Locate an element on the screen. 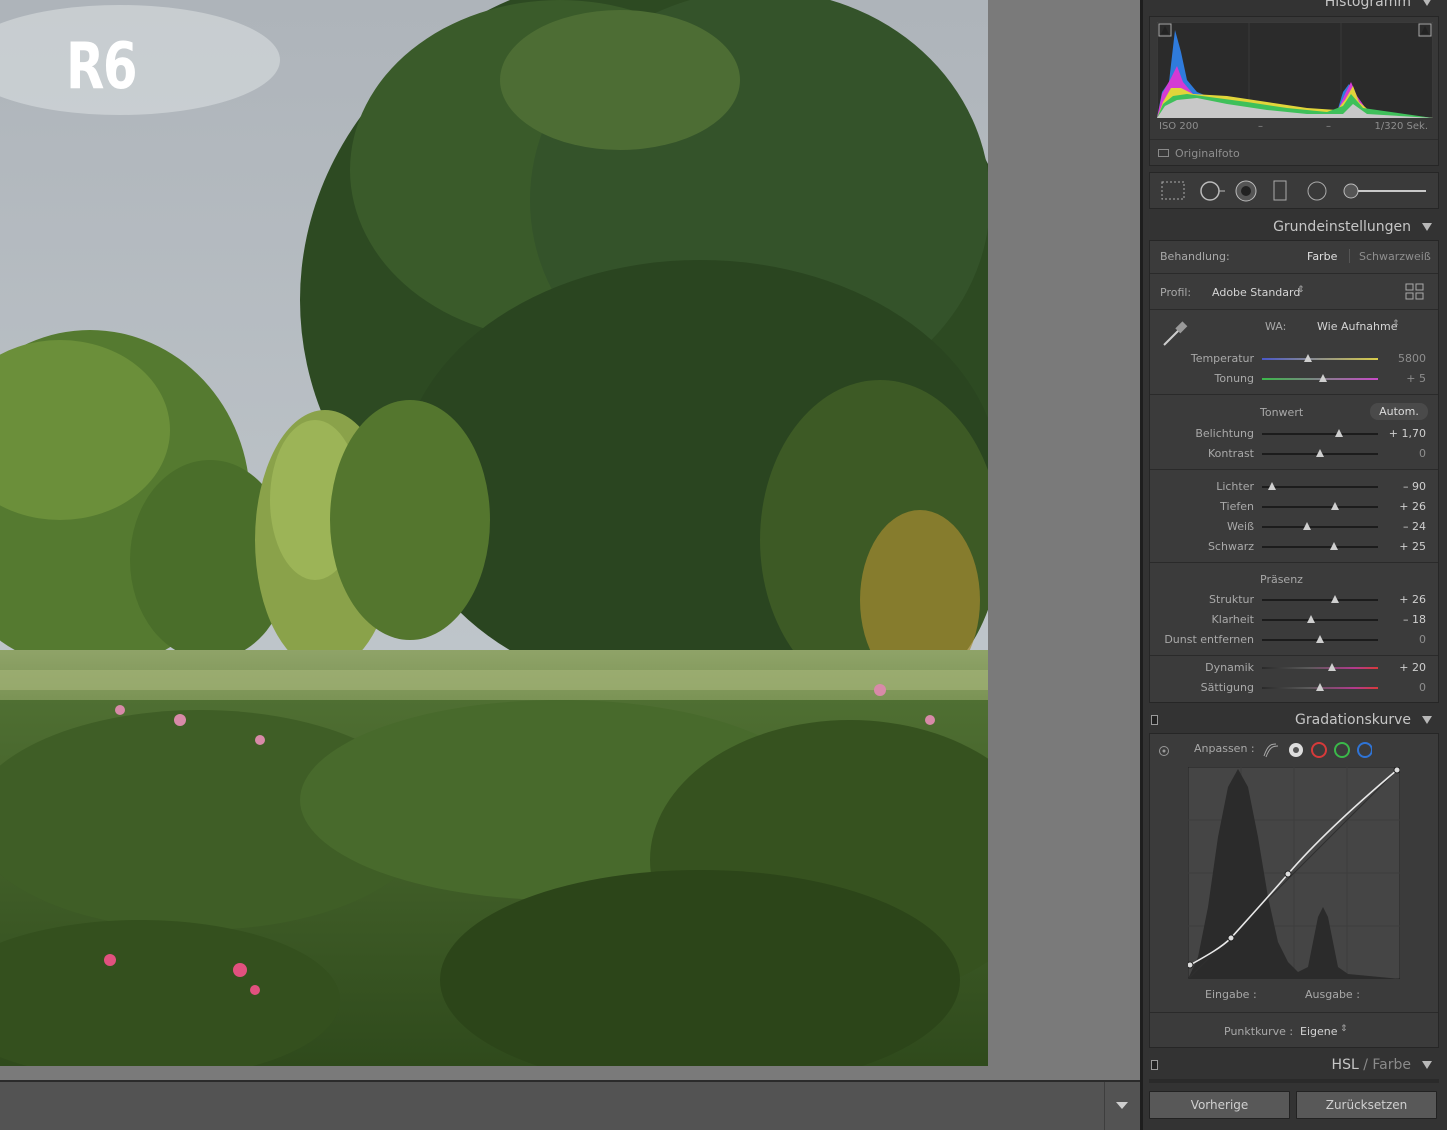 Image resolution: width=1447 pixels, height=1130 pixels. hsl-header: HSL / Farbe is located at coordinates (1294, 1065).